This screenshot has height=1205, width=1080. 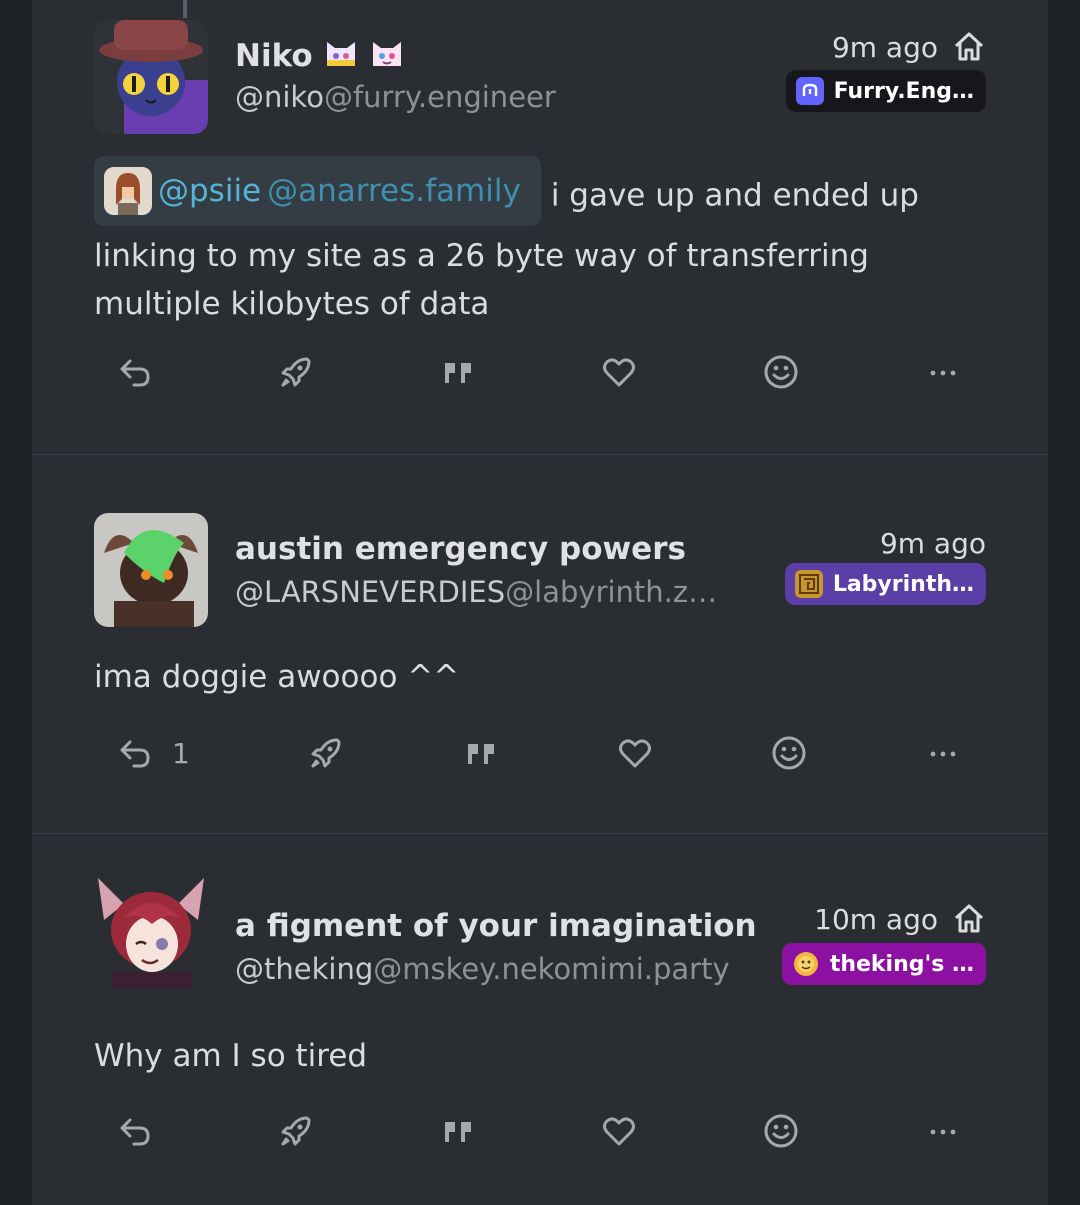 What do you see at coordinates (876, 919) in the screenshot?
I see `time-label: 10m ago` at bounding box center [876, 919].